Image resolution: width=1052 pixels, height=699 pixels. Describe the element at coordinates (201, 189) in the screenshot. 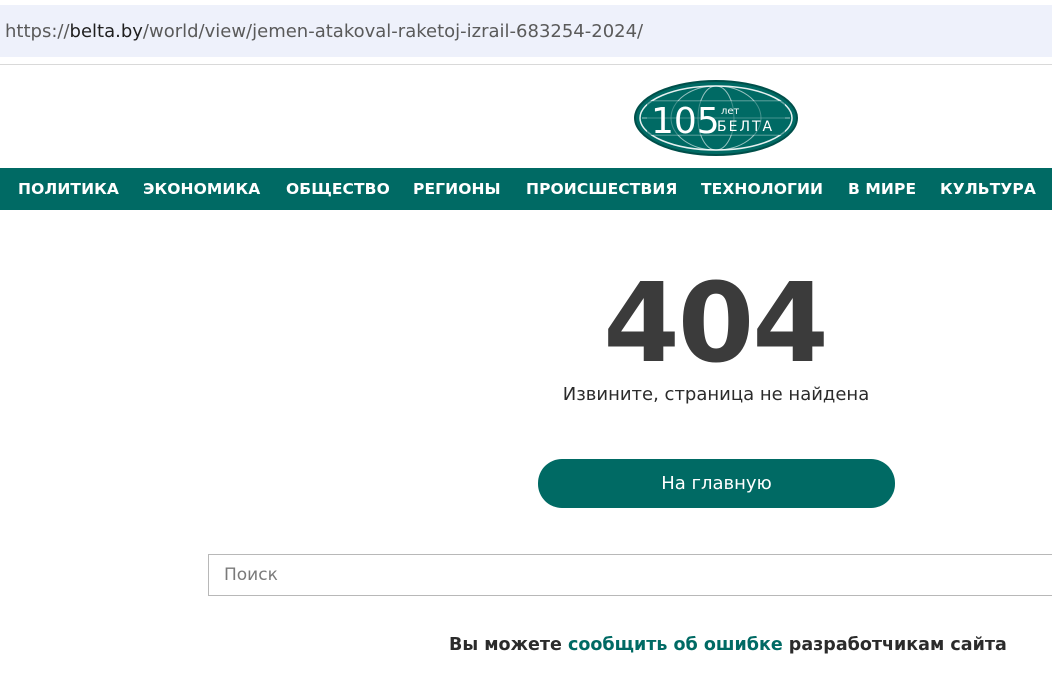

I see `nav-item-economy: ЭКОНОМИКА` at that location.